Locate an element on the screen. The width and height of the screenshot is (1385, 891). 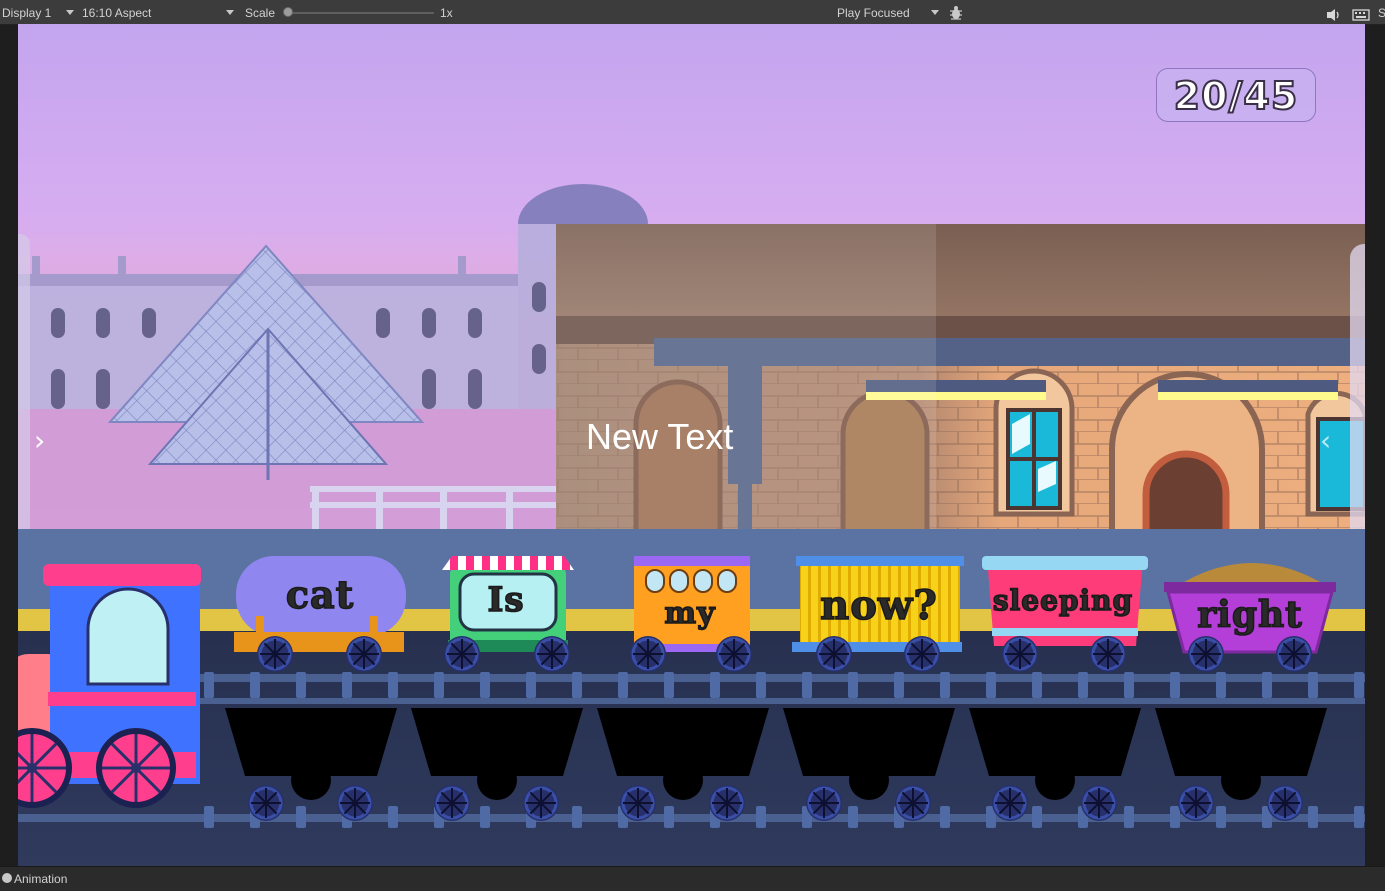
car-word-4: now? is located at coordinates (879, 605).